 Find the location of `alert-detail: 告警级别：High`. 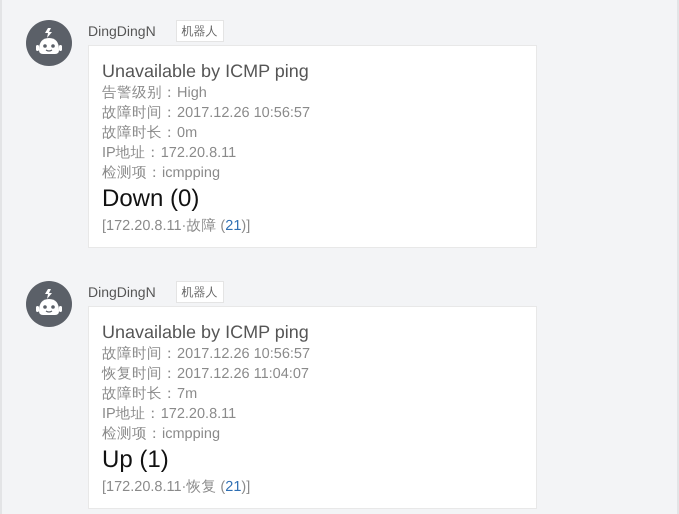

alert-detail: 告警级别：High is located at coordinates (155, 93).